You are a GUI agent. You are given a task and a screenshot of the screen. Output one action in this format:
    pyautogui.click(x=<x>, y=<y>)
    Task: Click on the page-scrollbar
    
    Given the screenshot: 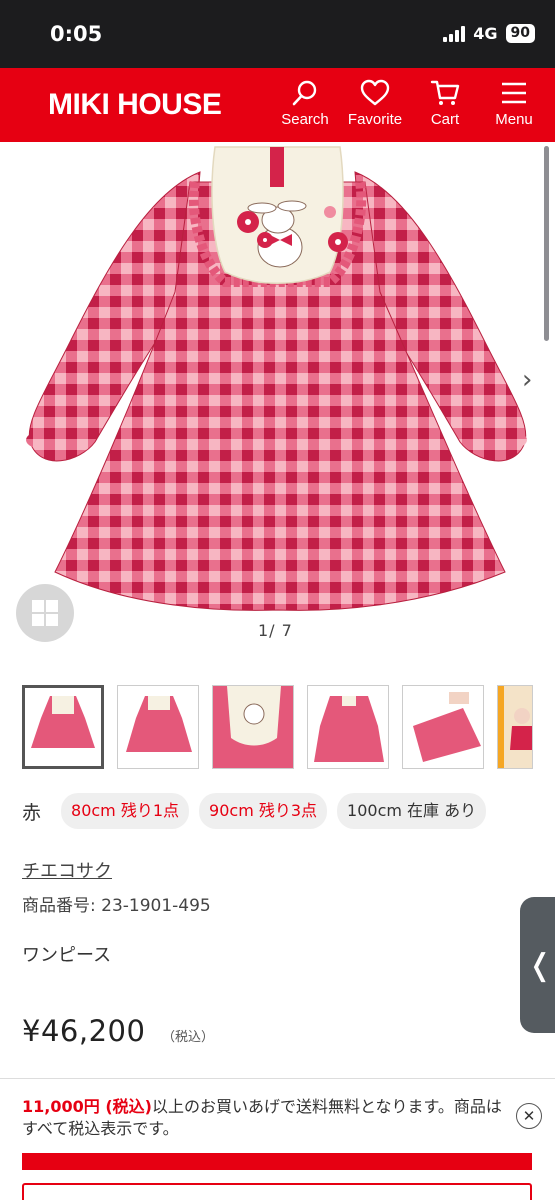 What is the action you would take?
    pyautogui.click(x=546, y=243)
    